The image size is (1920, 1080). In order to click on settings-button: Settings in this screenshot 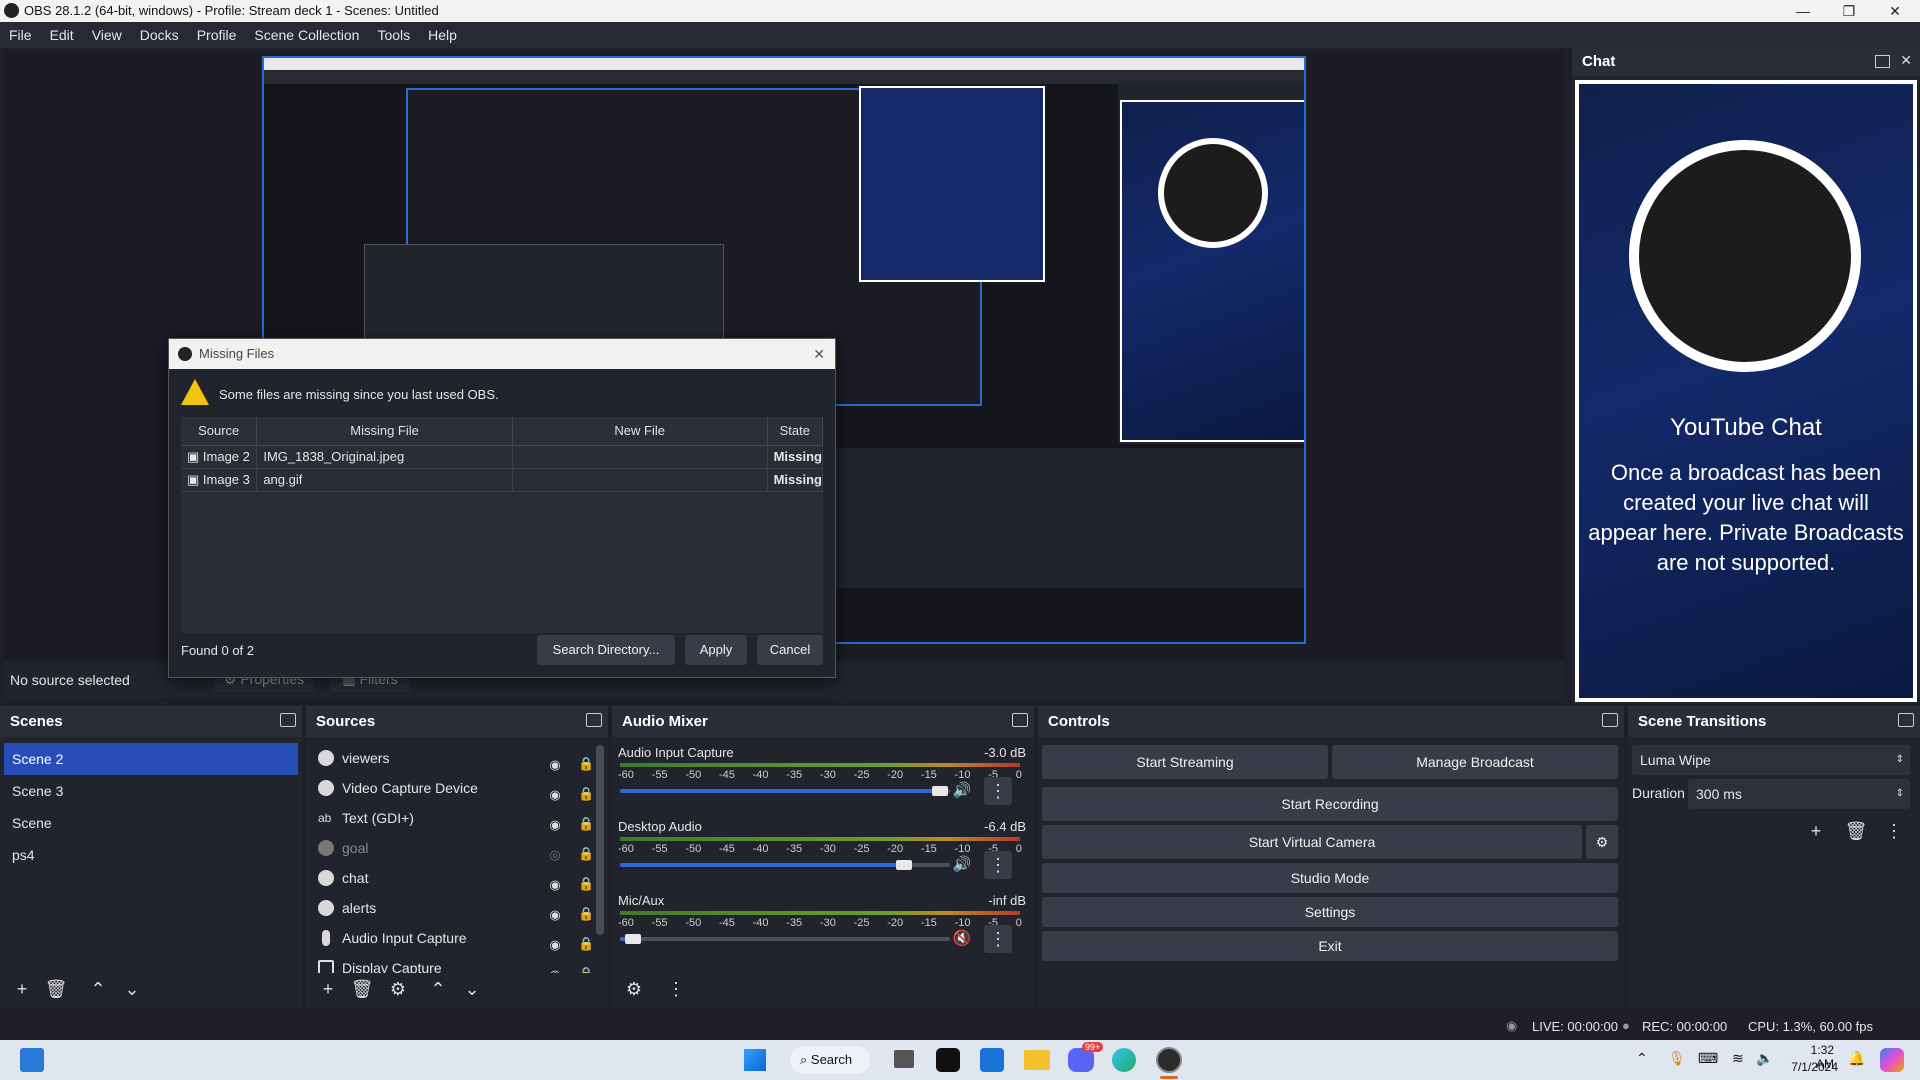, I will do `click(1330, 912)`.